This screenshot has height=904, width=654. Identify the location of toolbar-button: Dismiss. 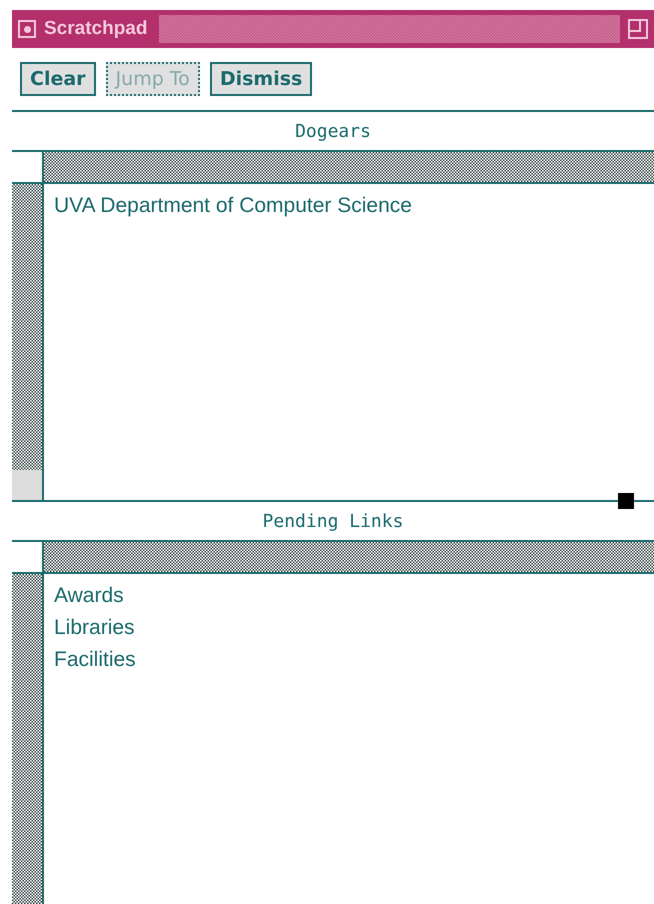
(261, 79).